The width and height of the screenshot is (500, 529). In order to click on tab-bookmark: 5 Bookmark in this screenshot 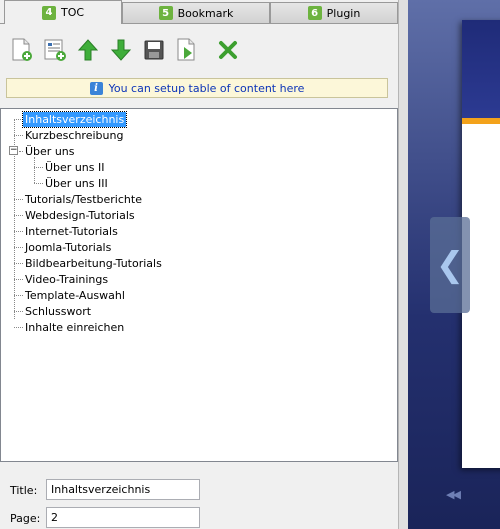, I will do `click(196, 12)`.